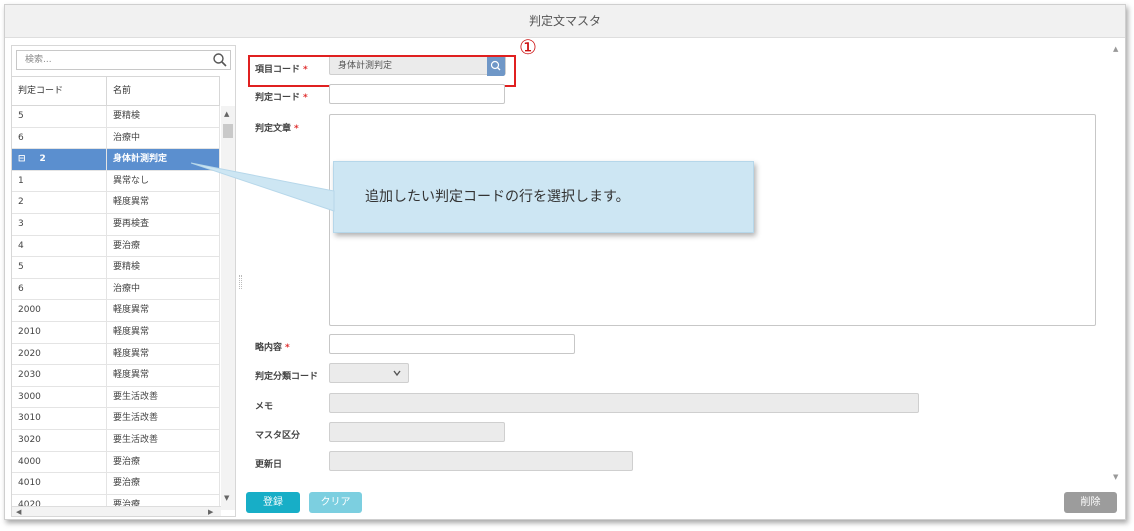 This screenshot has height=531, width=1134. What do you see at coordinates (278, 436) in the screenshot?
I see `master-class-label: マスタ区分` at bounding box center [278, 436].